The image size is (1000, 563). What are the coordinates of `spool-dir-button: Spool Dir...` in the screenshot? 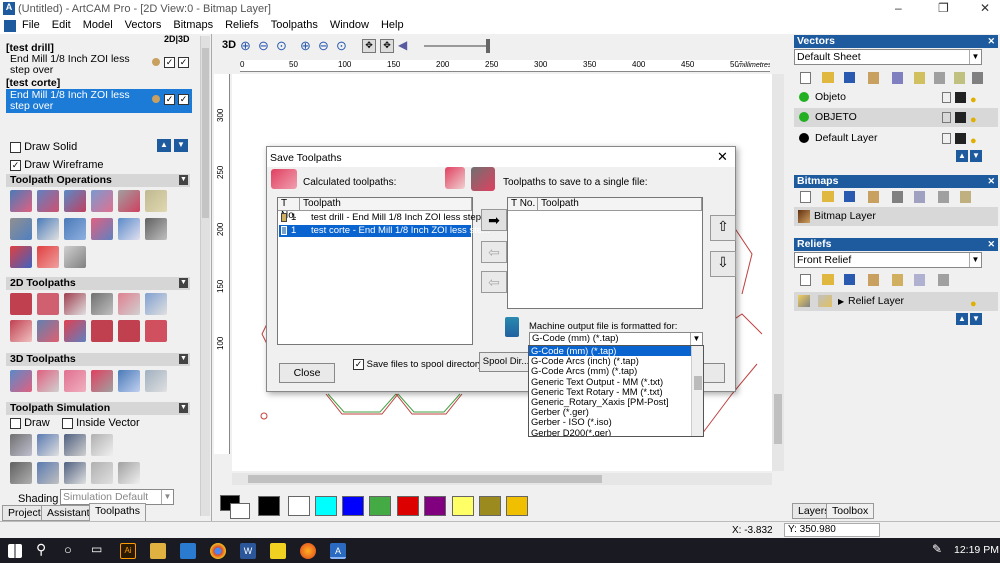 It's located at (506, 362).